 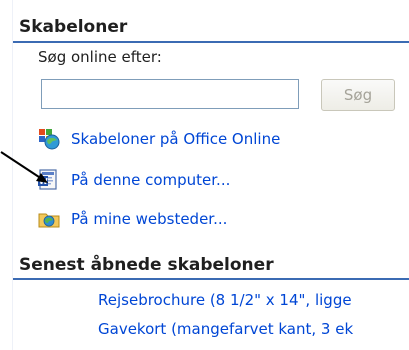 I want to click on search-online-label: Søg online efter:, so click(x=100, y=57).